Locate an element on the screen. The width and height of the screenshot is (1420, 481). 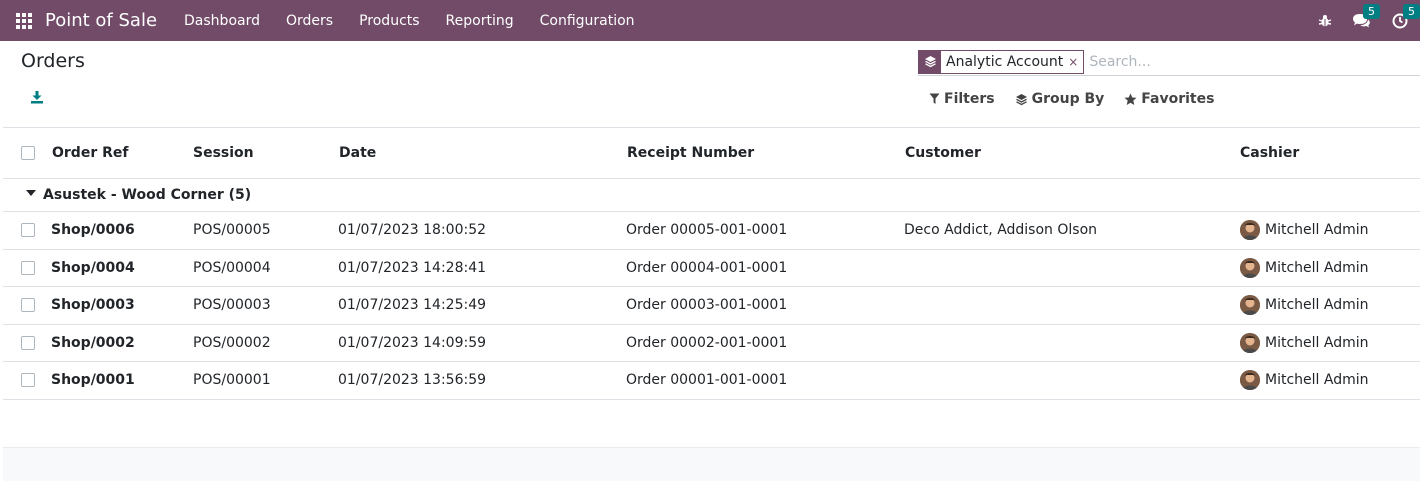
group-by-button: Group By is located at coordinates (1060, 99).